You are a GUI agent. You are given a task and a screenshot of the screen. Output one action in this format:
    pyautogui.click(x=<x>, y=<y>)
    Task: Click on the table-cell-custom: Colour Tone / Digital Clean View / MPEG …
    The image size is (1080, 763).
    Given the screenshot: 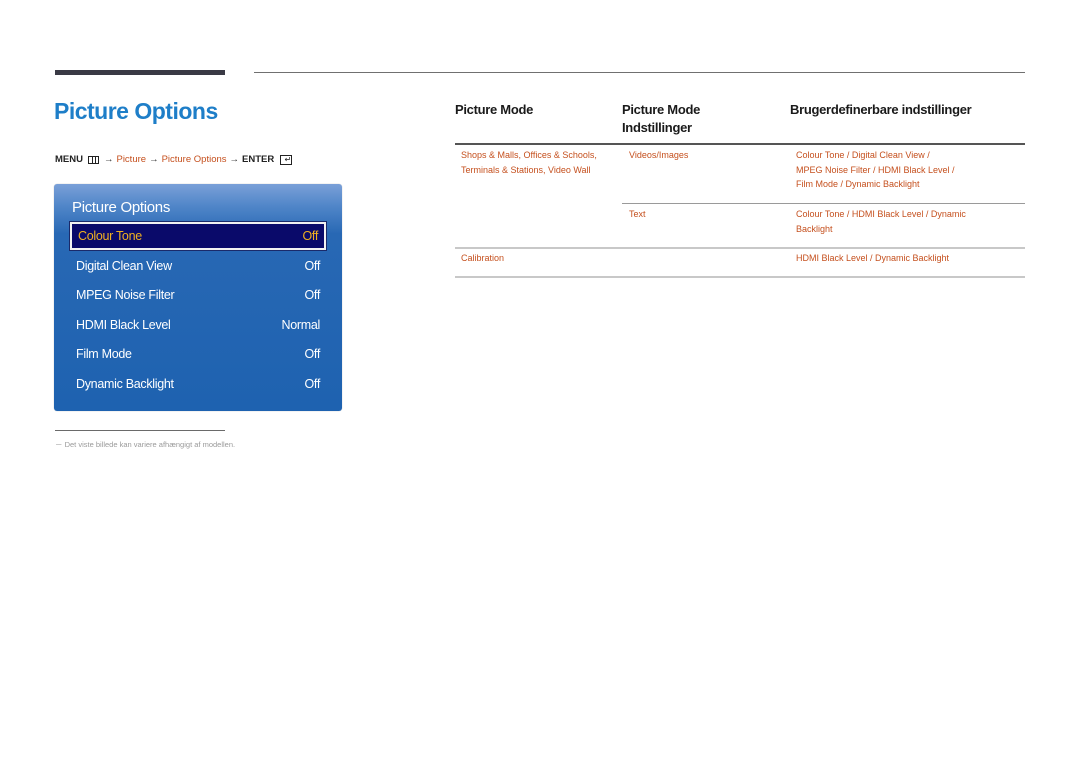 What is the action you would take?
    pyautogui.click(x=875, y=170)
    